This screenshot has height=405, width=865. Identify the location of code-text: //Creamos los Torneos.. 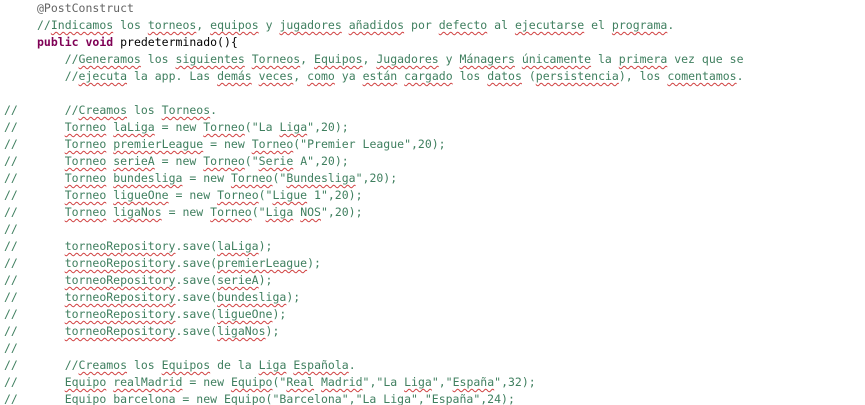
(127, 110).